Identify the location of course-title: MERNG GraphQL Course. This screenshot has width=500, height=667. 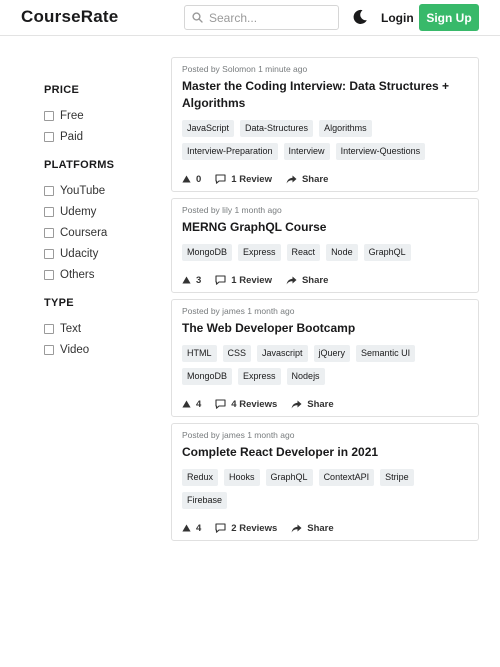
(325, 227).